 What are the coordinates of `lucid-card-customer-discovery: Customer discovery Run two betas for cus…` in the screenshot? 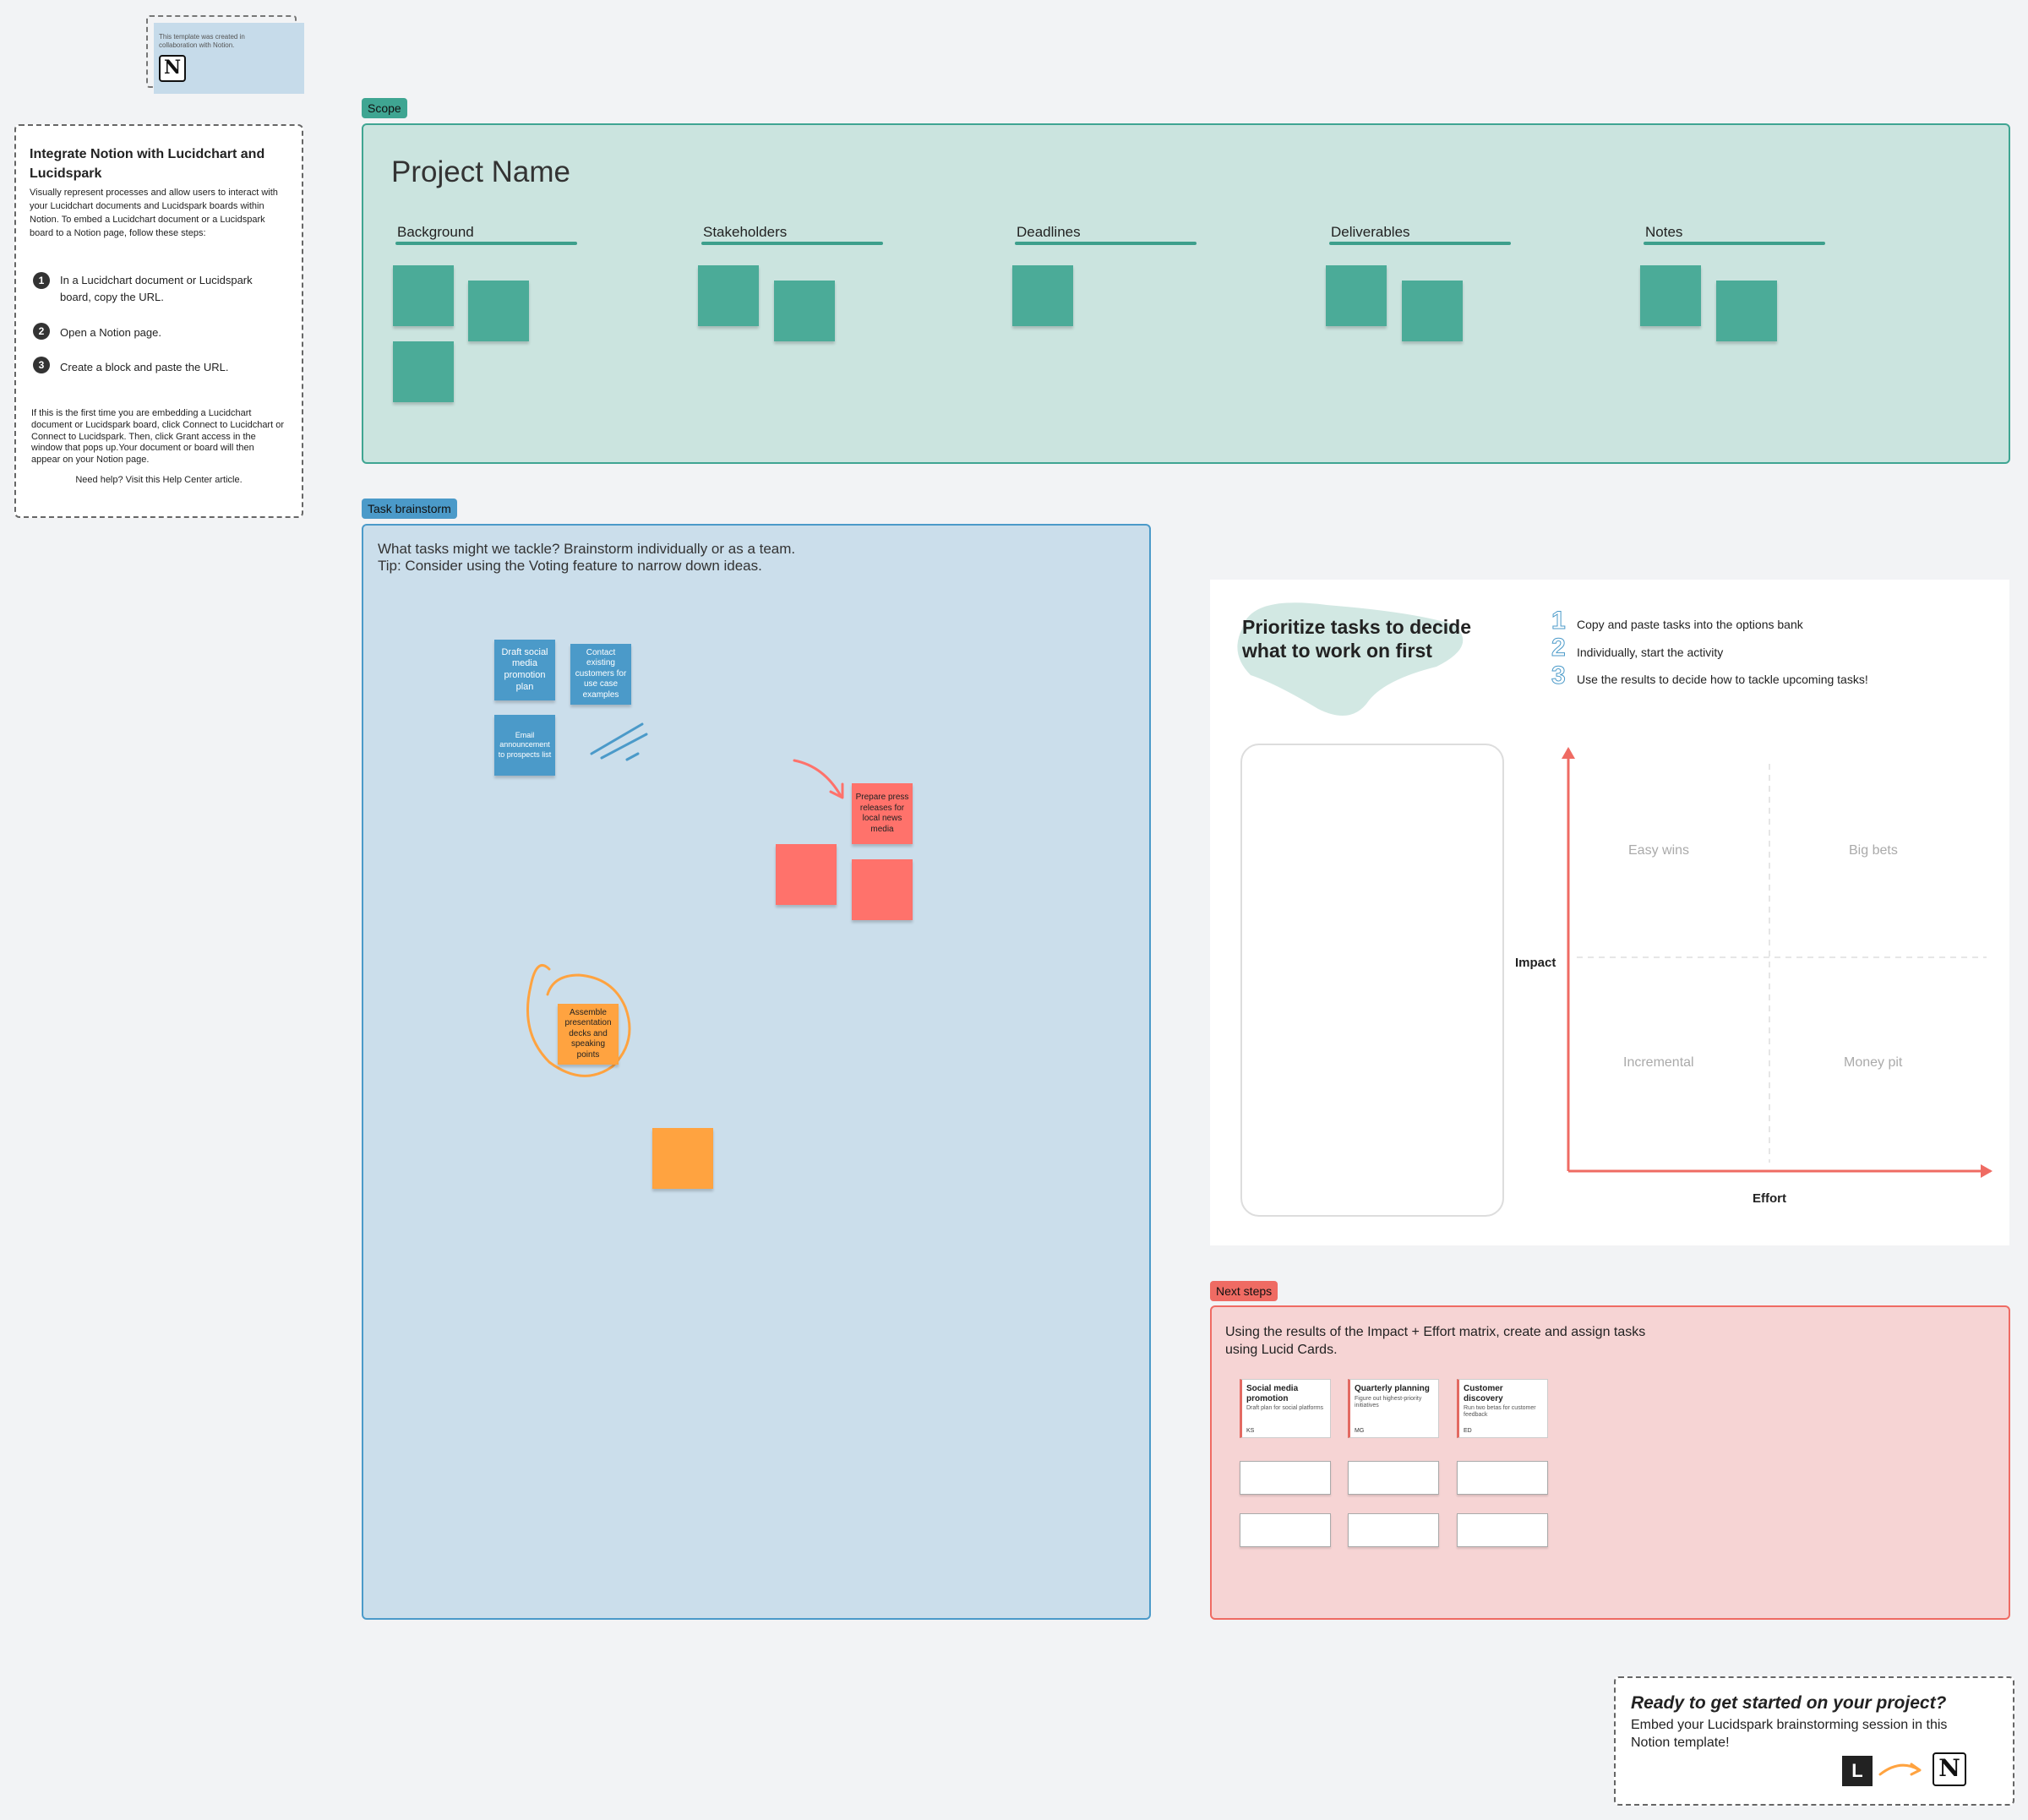 It's located at (1502, 1408).